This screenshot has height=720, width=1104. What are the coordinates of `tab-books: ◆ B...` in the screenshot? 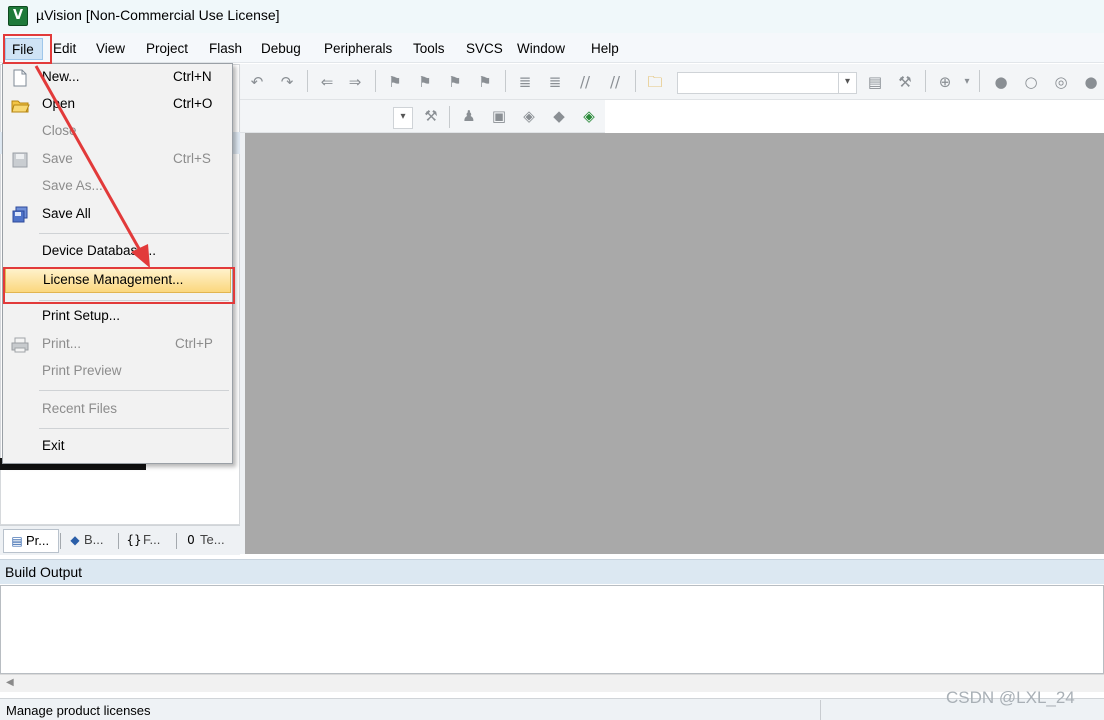 It's located at (89, 541).